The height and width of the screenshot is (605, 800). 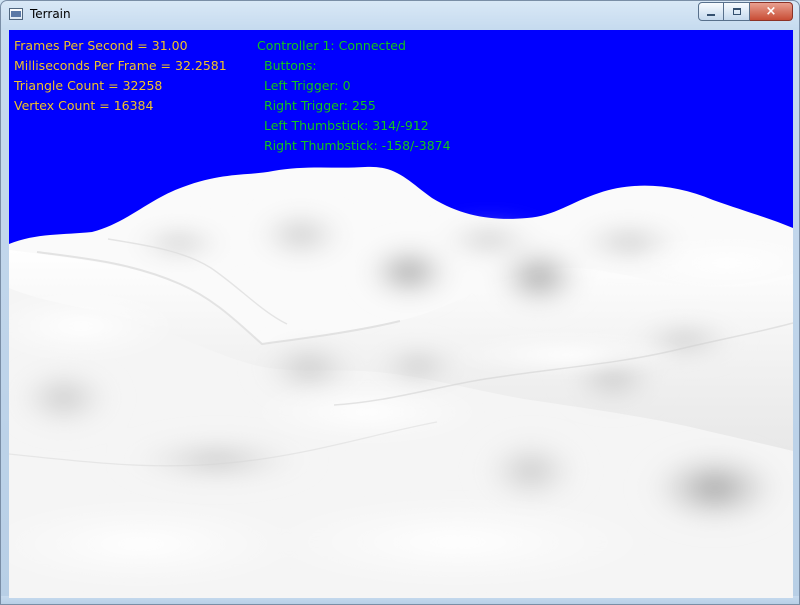 I want to click on minimize-button, so click(x=711, y=11).